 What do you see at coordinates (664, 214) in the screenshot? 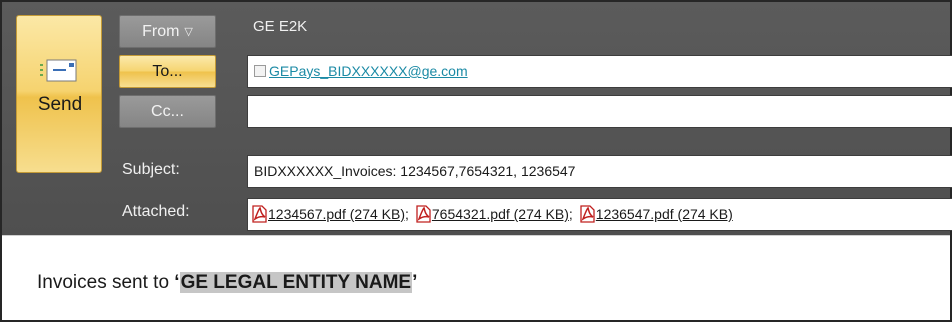
I see `attachment-name: 1236547.pdf (274 KB)` at bounding box center [664, 214].